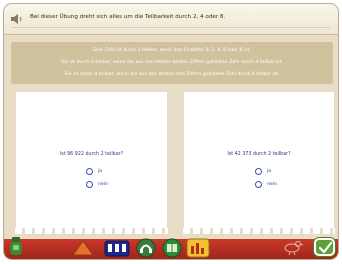  I want to click on divider, so click(171, 27).